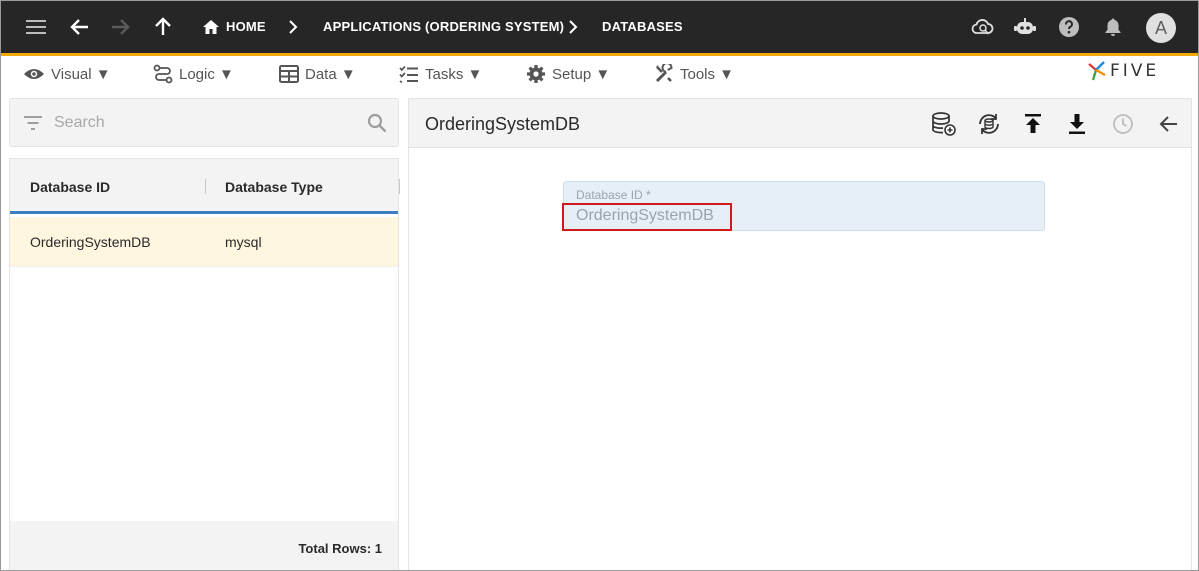  I want to click on gear-icon, so click(536, 74).